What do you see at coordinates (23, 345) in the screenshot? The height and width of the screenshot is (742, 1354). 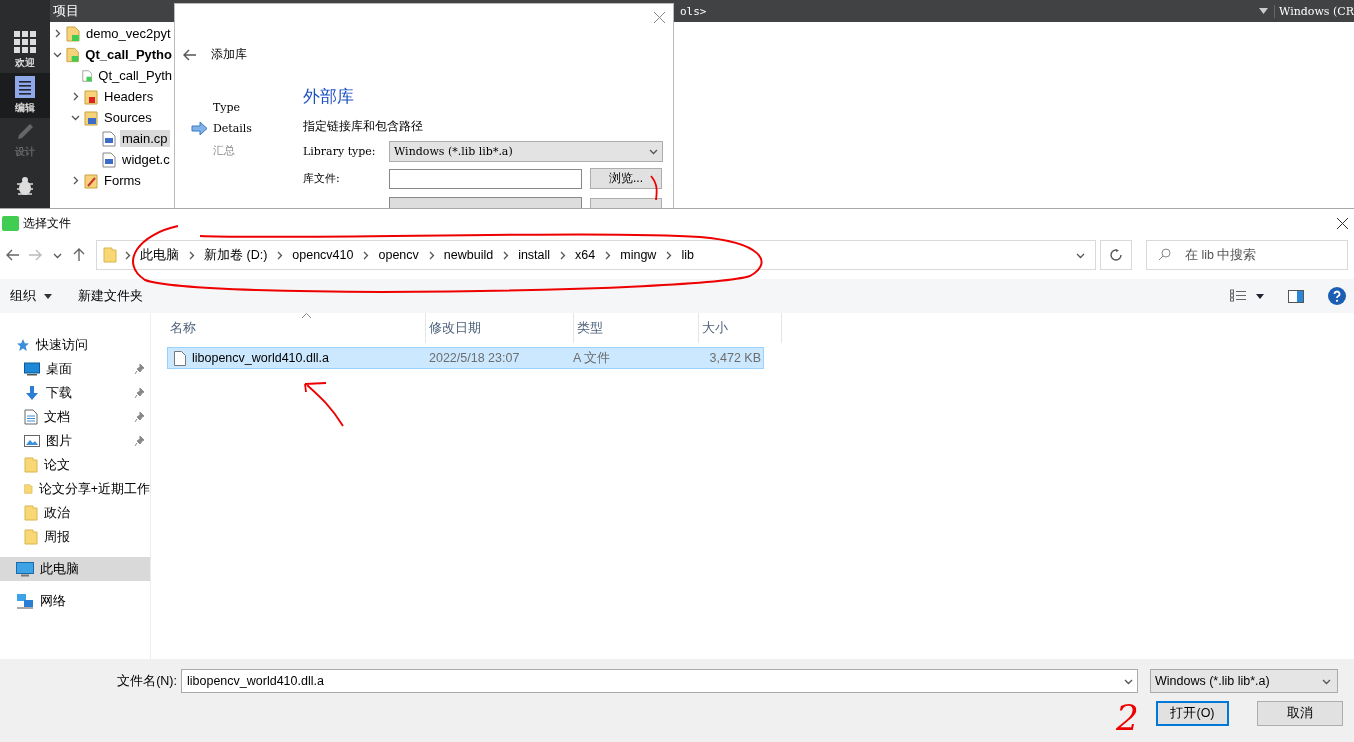 I see `star-icon` at bounding box center [23, 345].